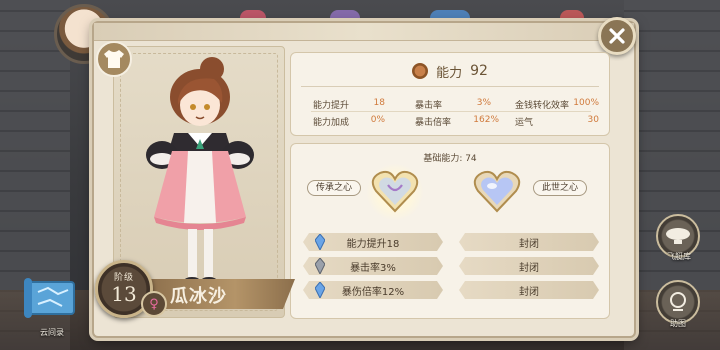 Image resolution: width=720 pixels, height=350 pixels. Describe the element at coordinates (529, 266) in the screenshot. I see `locked-slot-2: 封闭` at that location.